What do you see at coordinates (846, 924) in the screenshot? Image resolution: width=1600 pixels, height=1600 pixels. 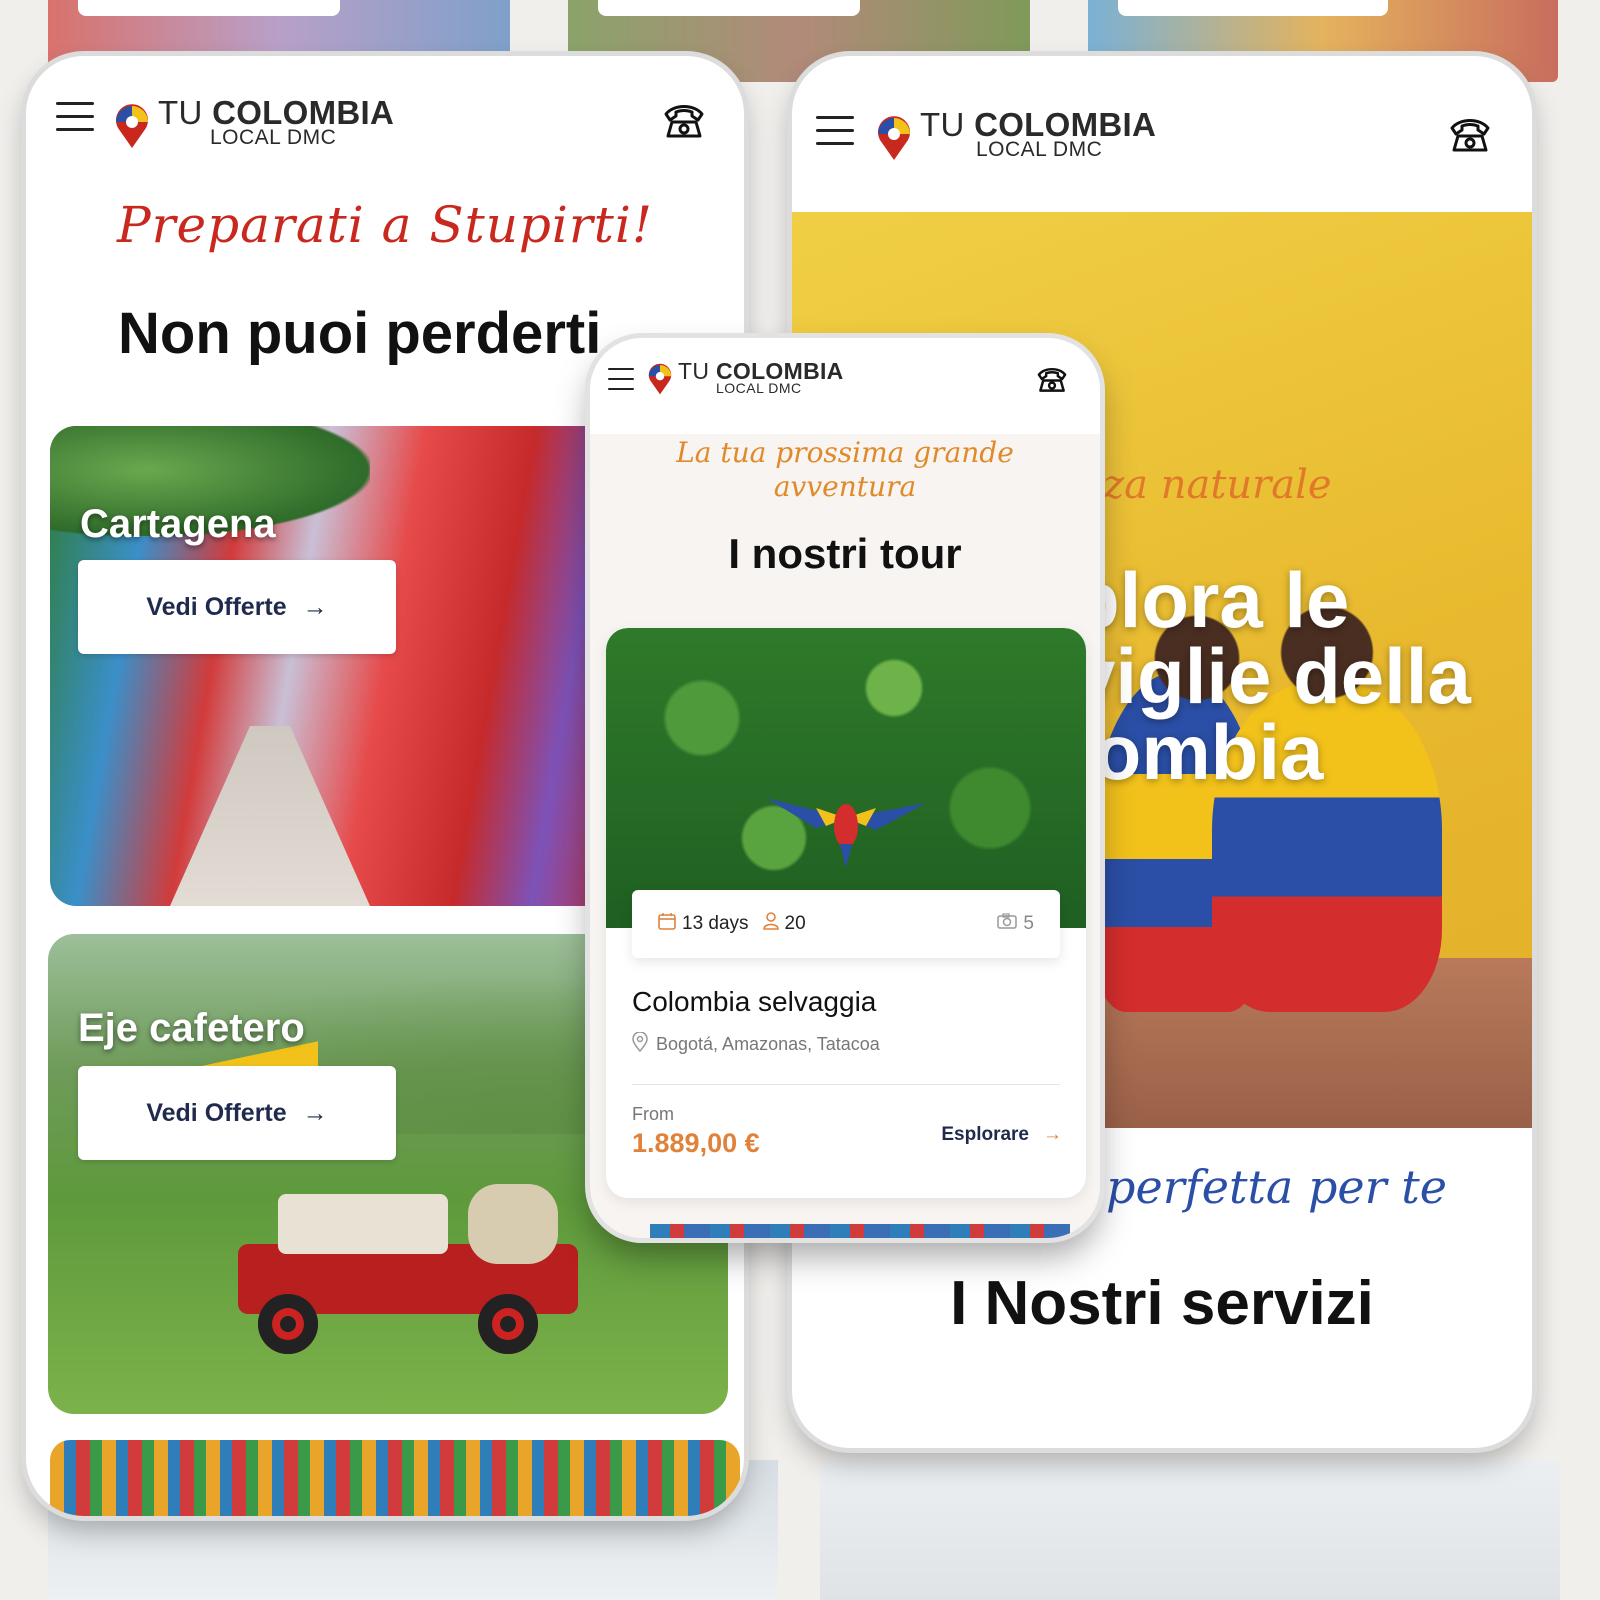 I see `tour-meta-bar: 13 days 20 5` at bounding box center [846, 924].